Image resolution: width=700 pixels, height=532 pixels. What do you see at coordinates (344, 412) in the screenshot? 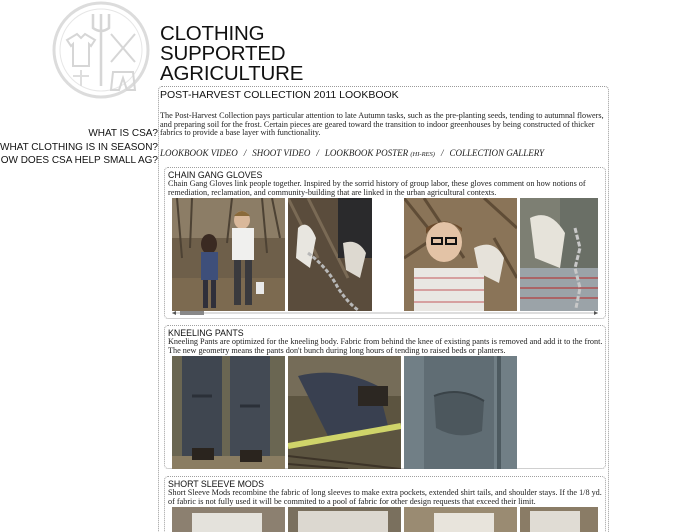
I see `photo-kneeling-pants-garden` at bounding box center [344, 412].